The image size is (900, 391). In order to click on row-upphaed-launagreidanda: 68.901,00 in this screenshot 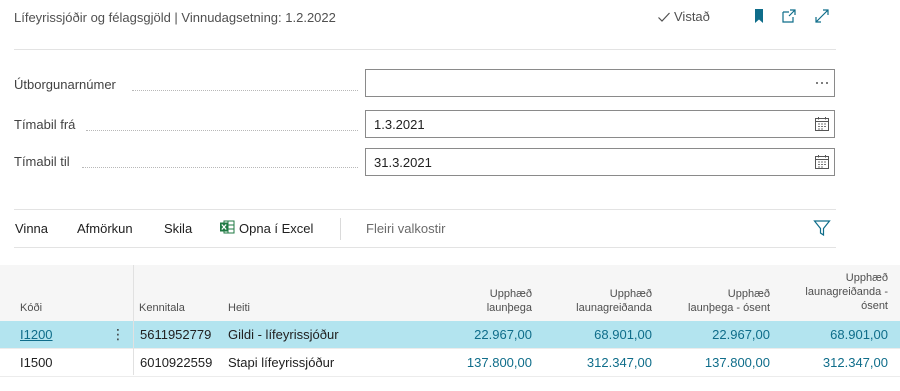, I will do `click(623, 334)`.